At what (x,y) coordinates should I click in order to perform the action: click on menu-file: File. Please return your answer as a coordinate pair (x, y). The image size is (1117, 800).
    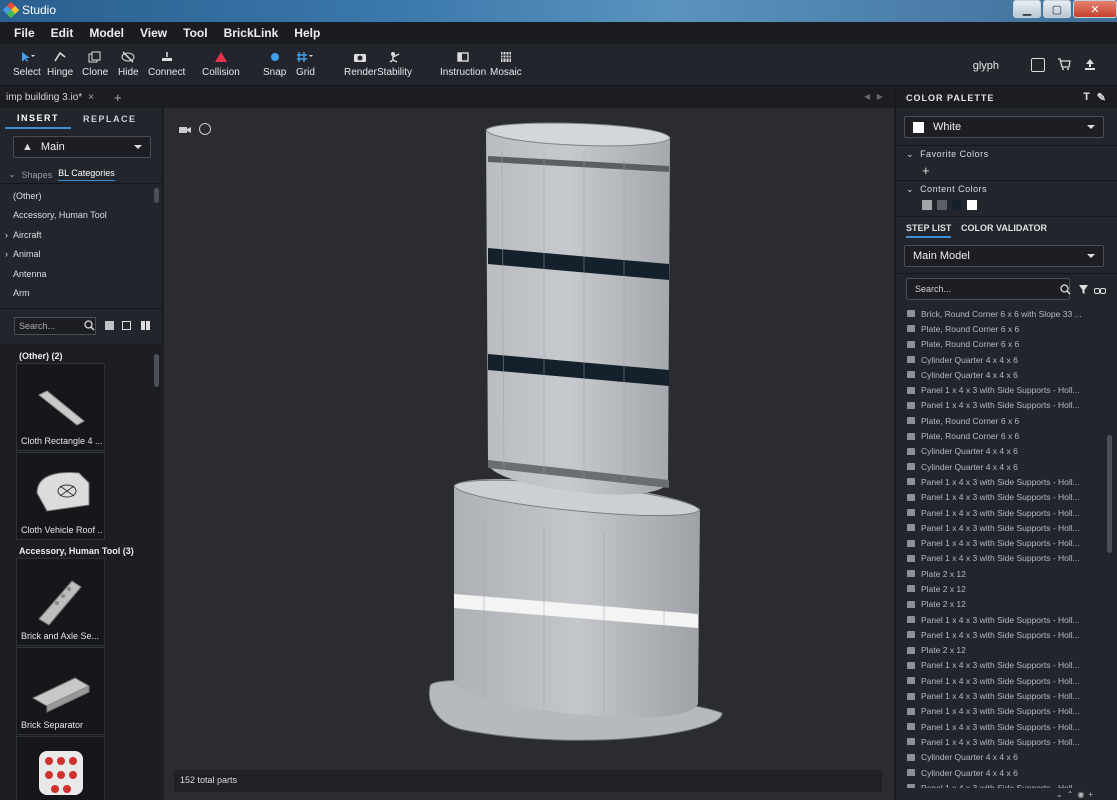
    Looking at the image, I should click on (24, 33).